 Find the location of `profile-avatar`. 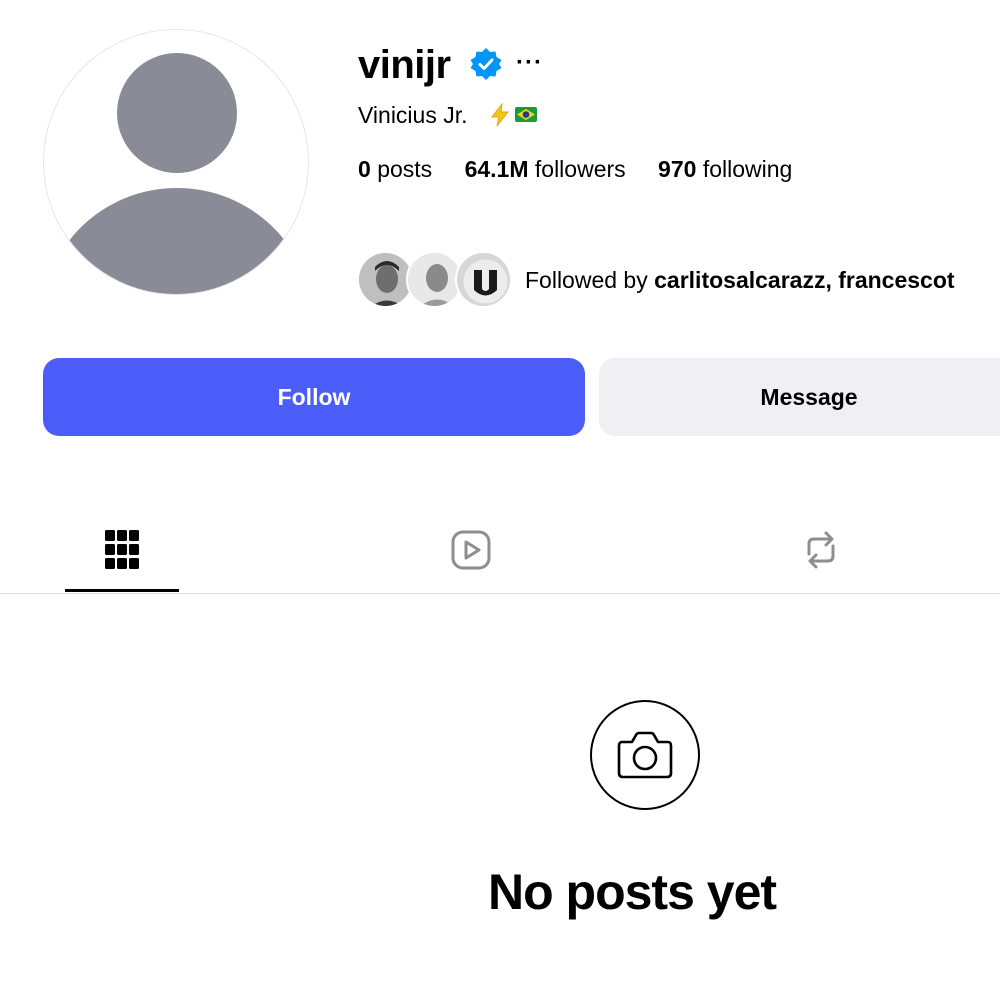

profile-avatar is located at coordinates (176, 162).